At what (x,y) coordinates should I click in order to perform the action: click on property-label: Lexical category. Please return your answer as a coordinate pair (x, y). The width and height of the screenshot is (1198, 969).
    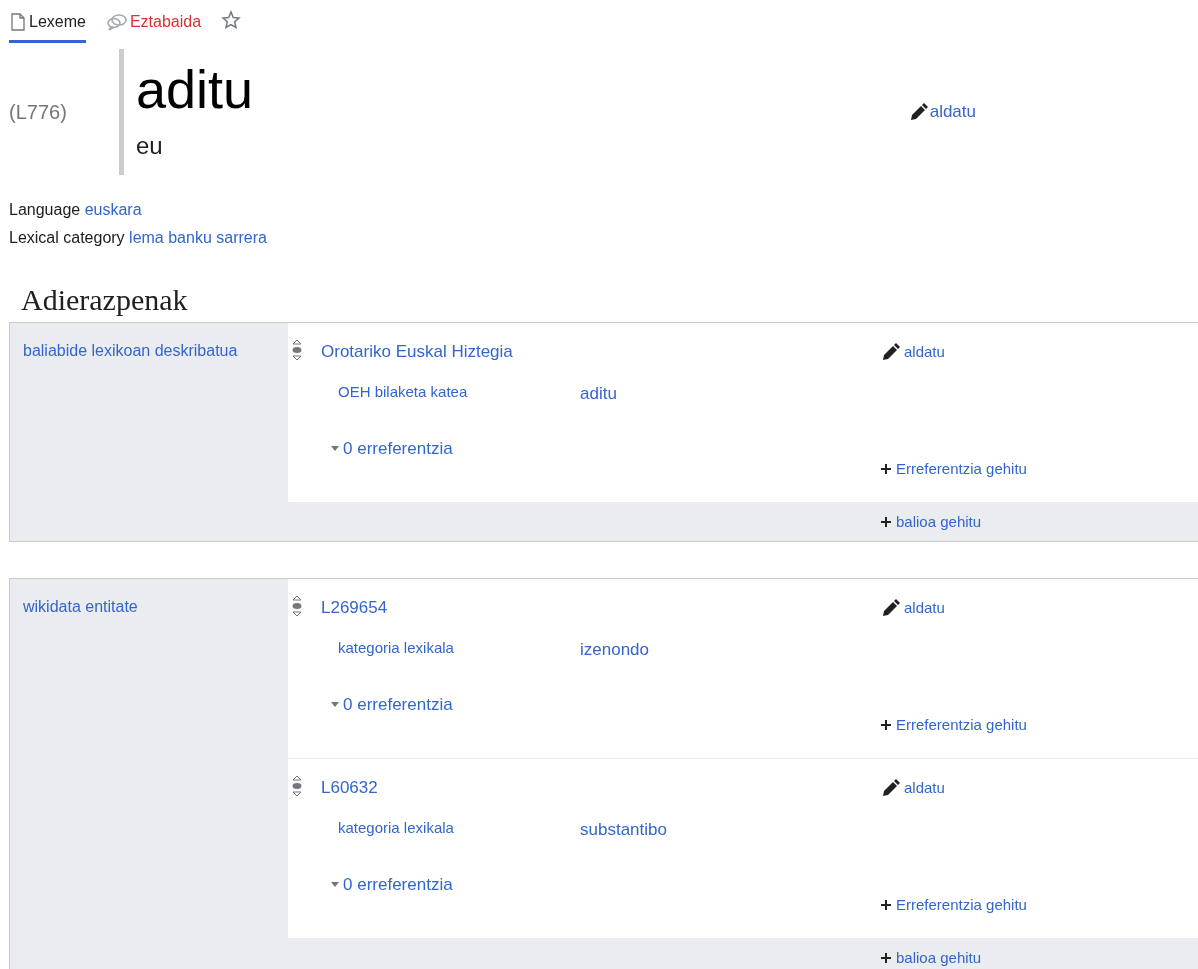
    Looking at the image, I should click on (67, 237).